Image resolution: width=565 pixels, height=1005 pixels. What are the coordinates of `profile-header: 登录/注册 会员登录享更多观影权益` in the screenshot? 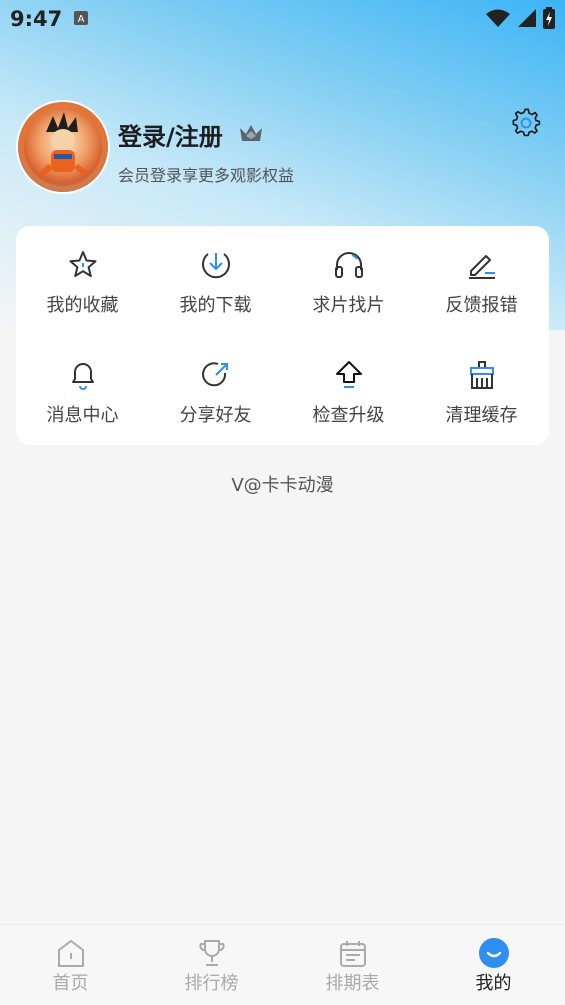 It's located at (282, 147).